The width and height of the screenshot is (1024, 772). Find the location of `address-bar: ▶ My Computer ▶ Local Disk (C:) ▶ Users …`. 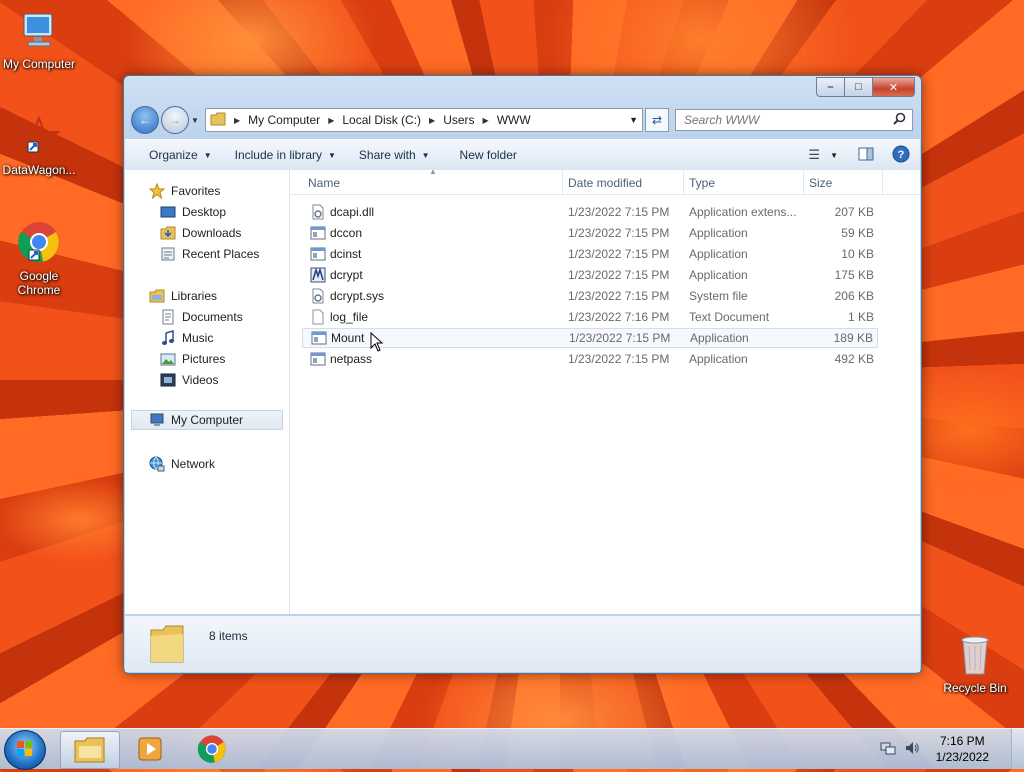

address-bar: ▶ My Computer ▶ Local Disk (C:) ▶ Users … is located at coordinates (424, 120).